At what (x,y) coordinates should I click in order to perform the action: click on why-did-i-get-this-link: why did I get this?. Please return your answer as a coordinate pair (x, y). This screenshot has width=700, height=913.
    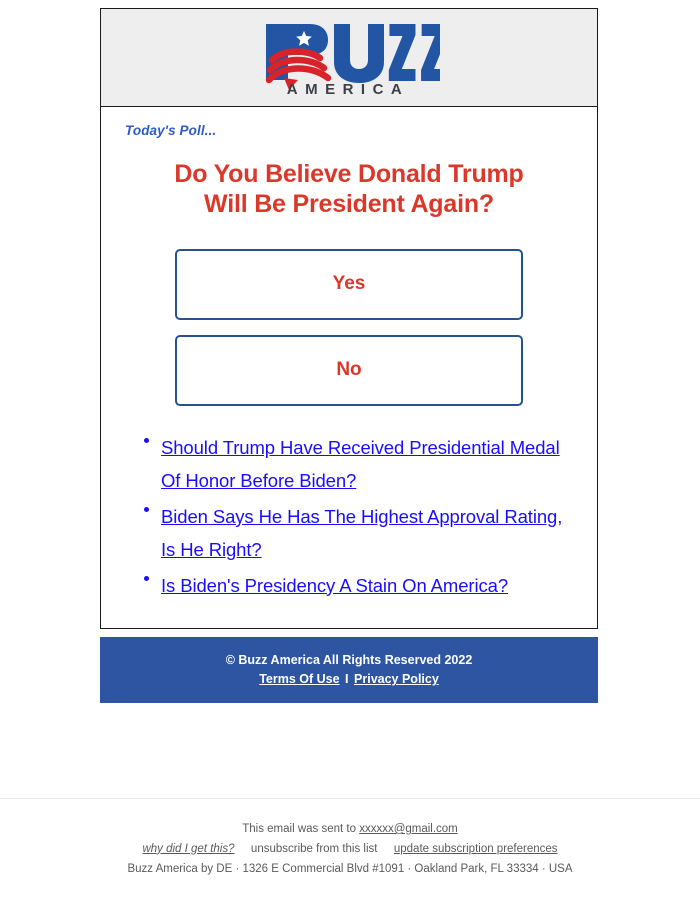
    Looking at the image, I should click on (188, 849).